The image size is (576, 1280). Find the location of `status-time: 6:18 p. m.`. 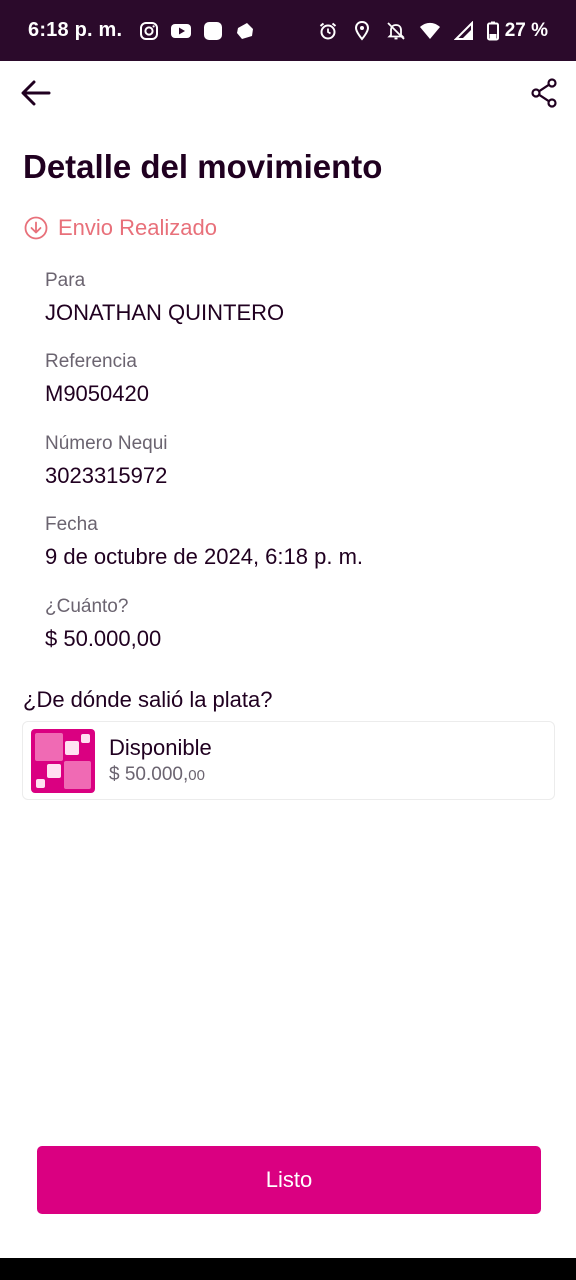

status-time: 6:18 p. m. is located at coordinates (75, 30).